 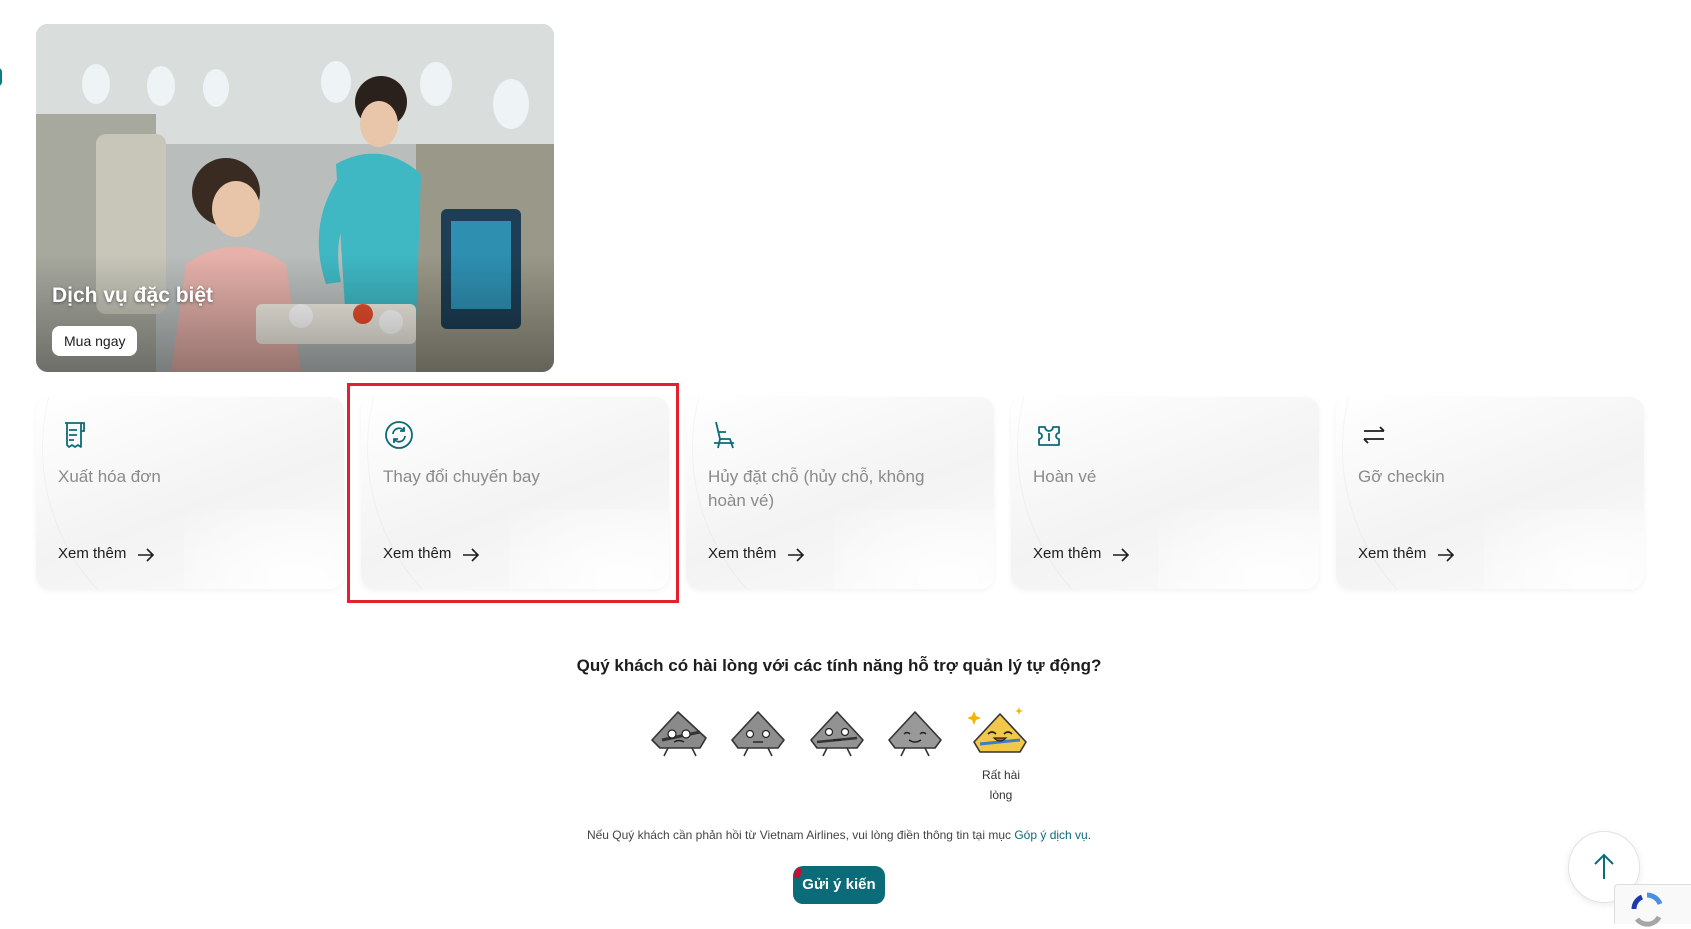 What do you see at coordinates (513, 493) in the screenshot?
I see `highlight-box` at bounding box center [513, 493].